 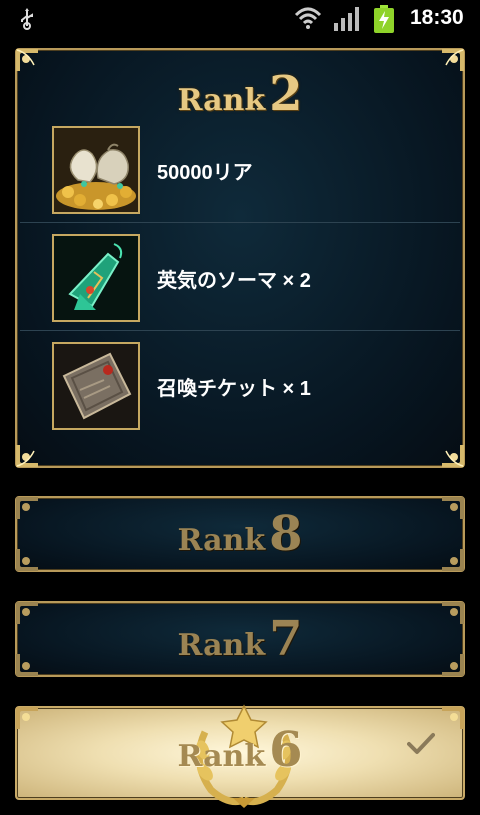 I want to click on rank-heading: Rank2, so click(x=240, y=94).